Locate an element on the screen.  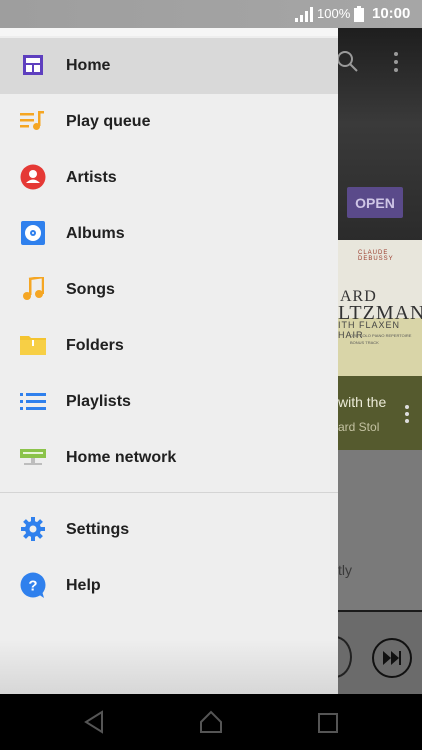
skip-next-icon is located at coordinates (392, 658).